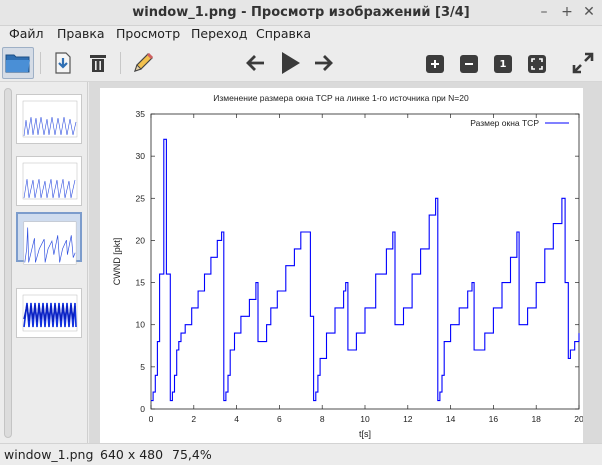 Image resolution: width=602 pixels, height=465 pixels. I want to click on status-filename: window_1.png, so click(49, 454).